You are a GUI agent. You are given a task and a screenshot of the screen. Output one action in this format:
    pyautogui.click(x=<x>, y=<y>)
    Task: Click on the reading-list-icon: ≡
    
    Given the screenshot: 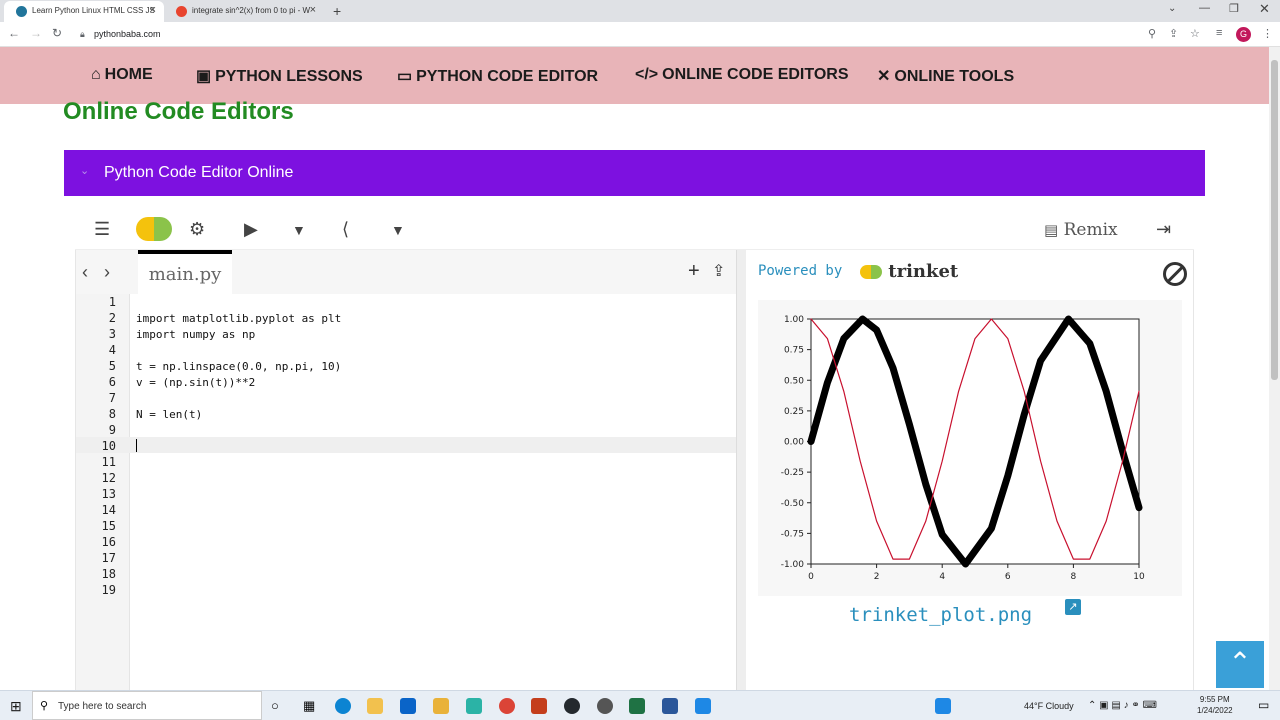 What is the action you would take?
    pyautogui.click(x=1219, y=33)
    